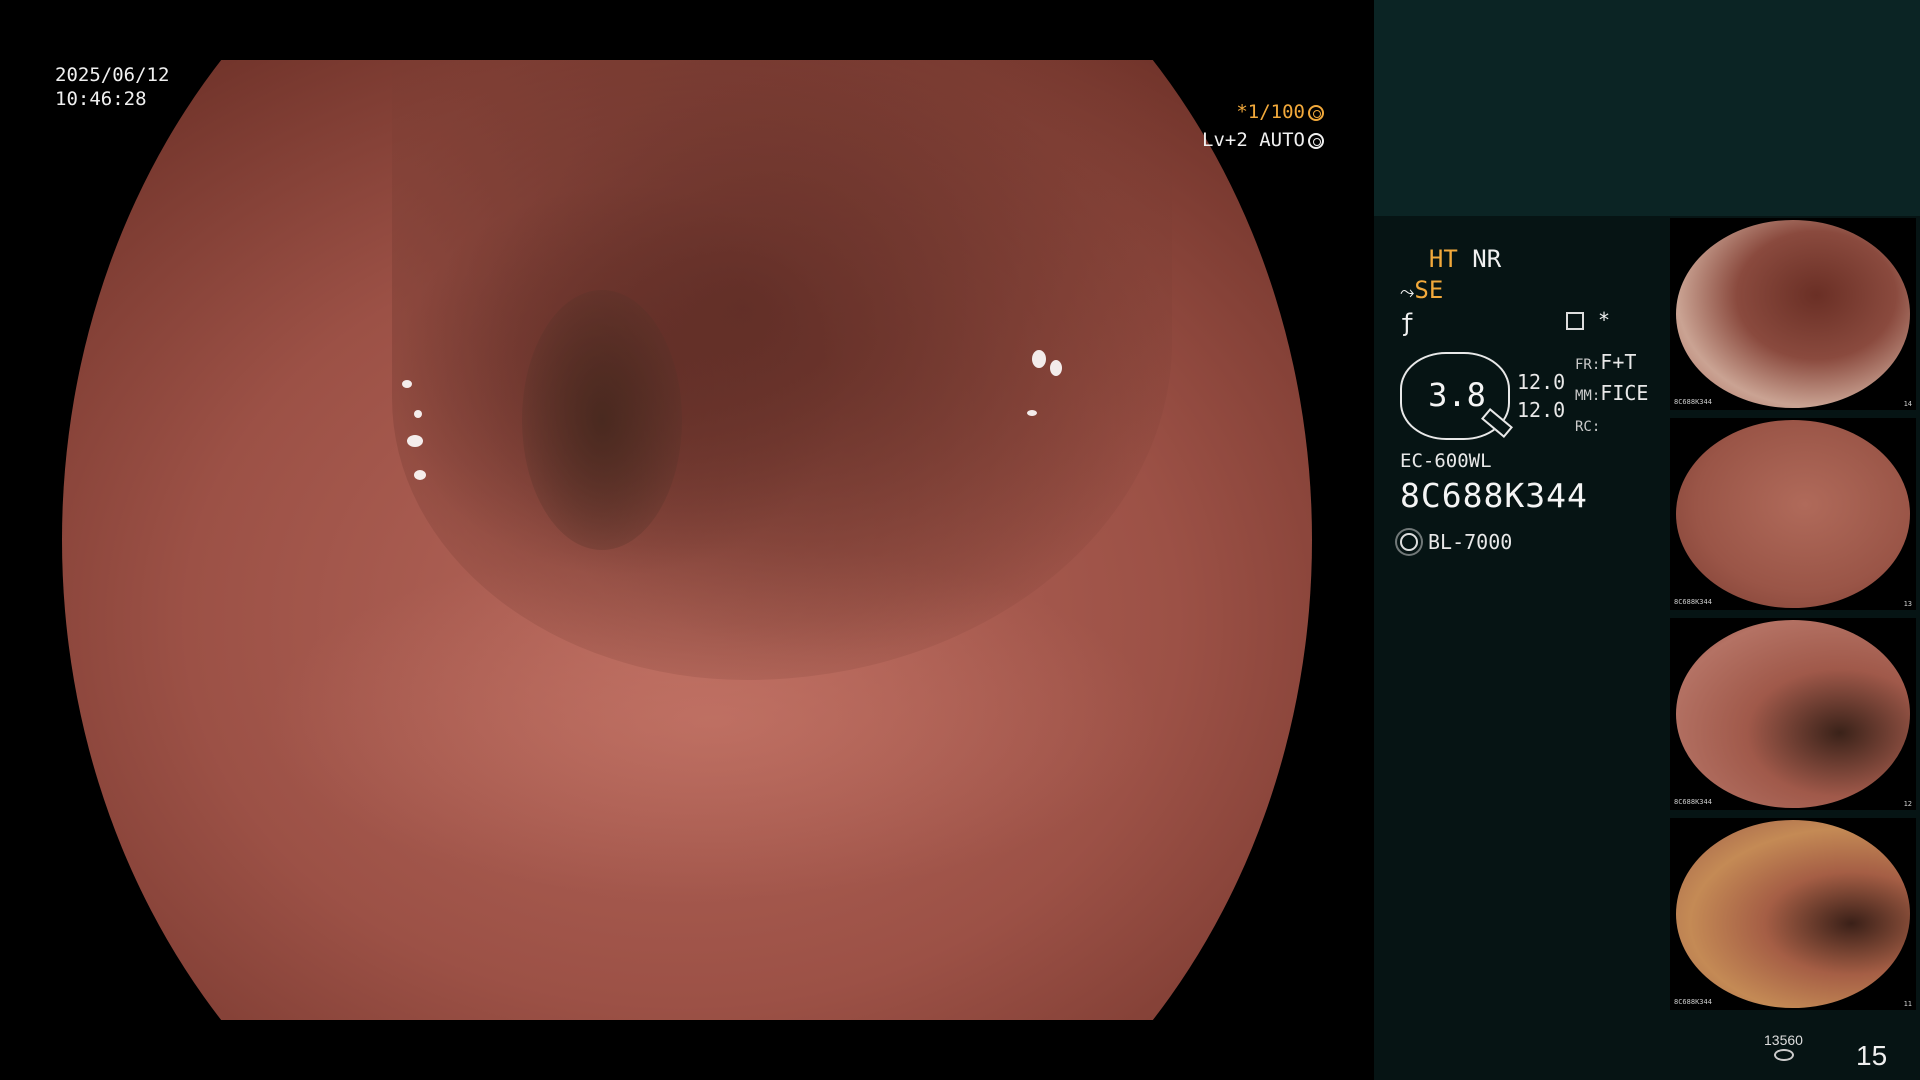  I want to click on mm-value: FICE, so click(1624, 393).